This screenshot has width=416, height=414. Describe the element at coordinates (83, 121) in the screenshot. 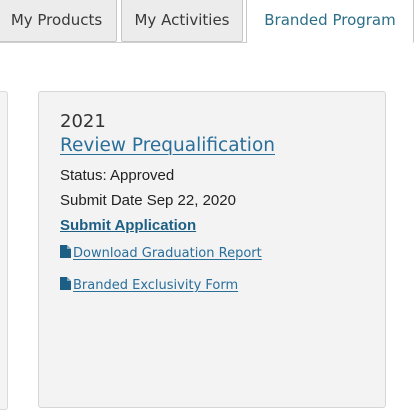

I see `card-year: 2021` at that location.